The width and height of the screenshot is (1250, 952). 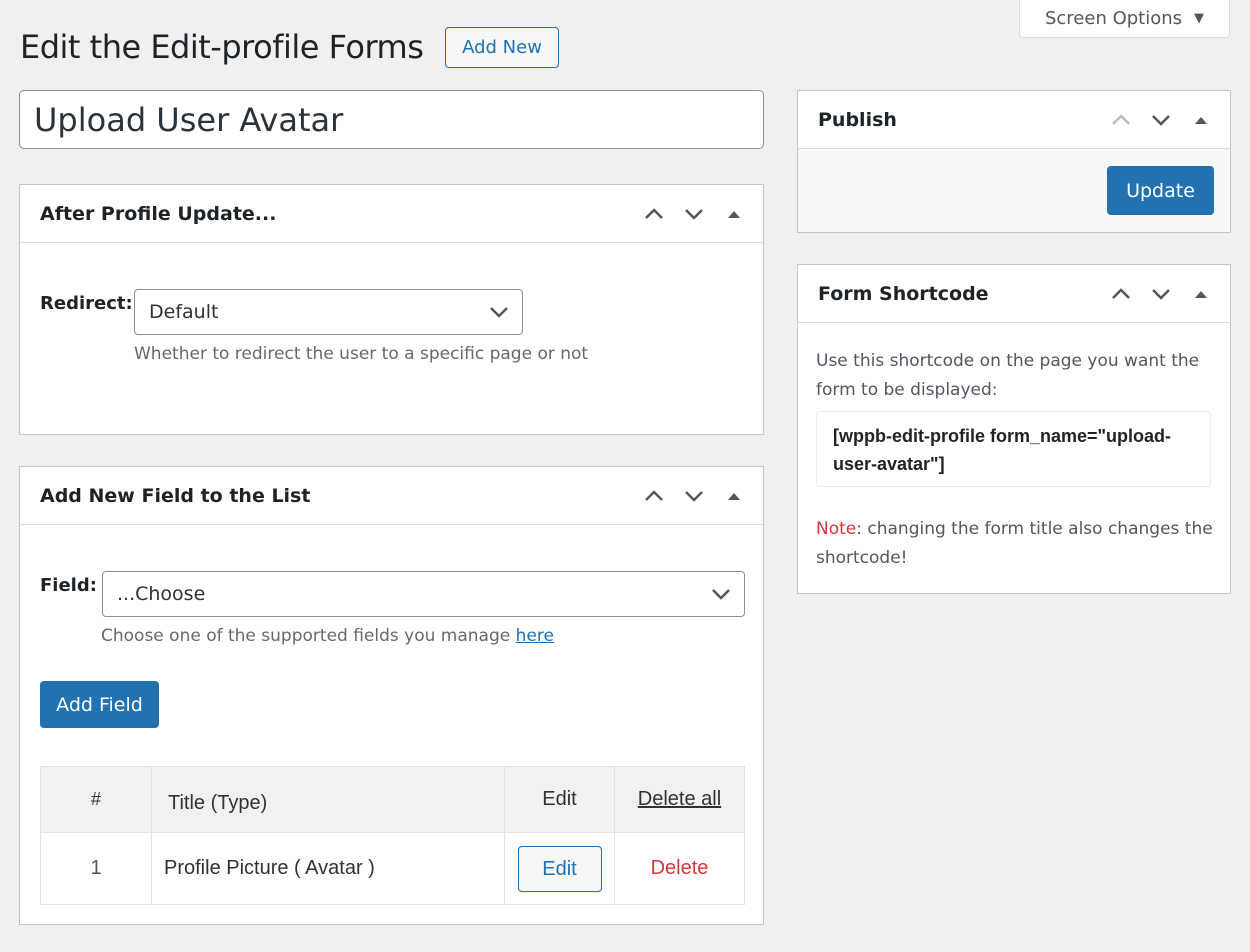 I want to click on add-field-button: Add Field, so click(x=99, y=704).